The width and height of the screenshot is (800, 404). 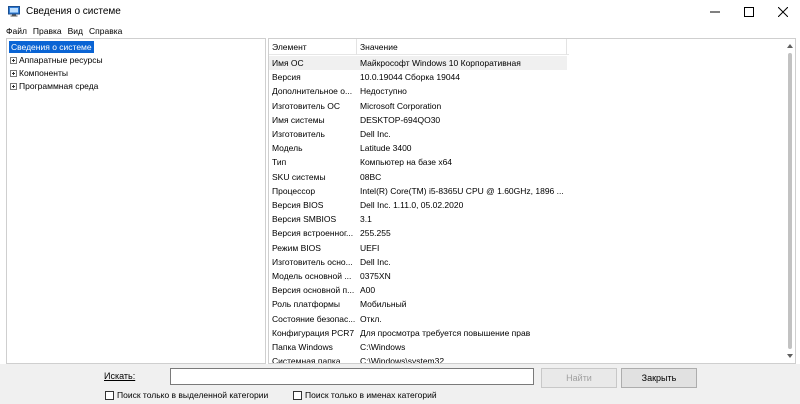 I want to click on table-row: Режим BIOS UEFI, so click(x=418, y=248).